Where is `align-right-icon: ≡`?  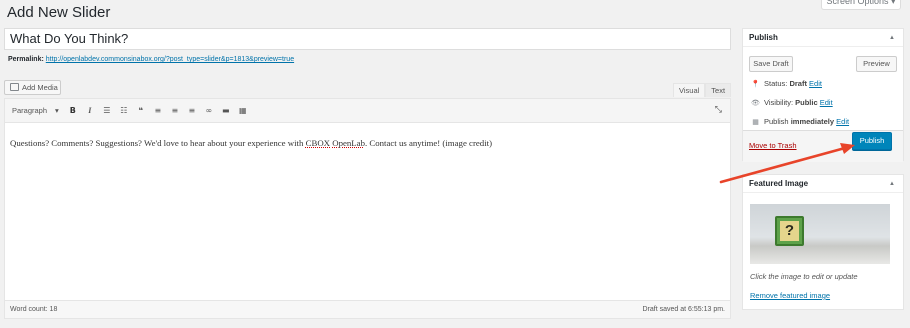 align-right-icon: ≡ is located at coordinates (192, 111).